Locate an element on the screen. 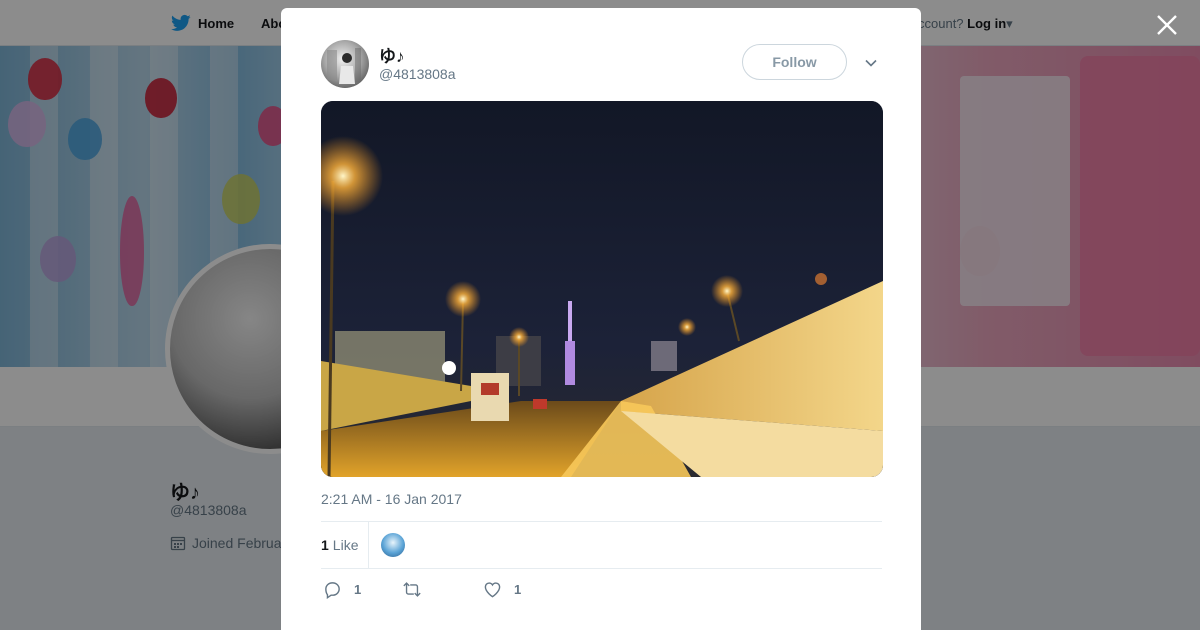 The image size is (1200, 630). tweet-timestamp: 2:21 AM - 16 Jan 2017 is located at coordinates (391, 499).